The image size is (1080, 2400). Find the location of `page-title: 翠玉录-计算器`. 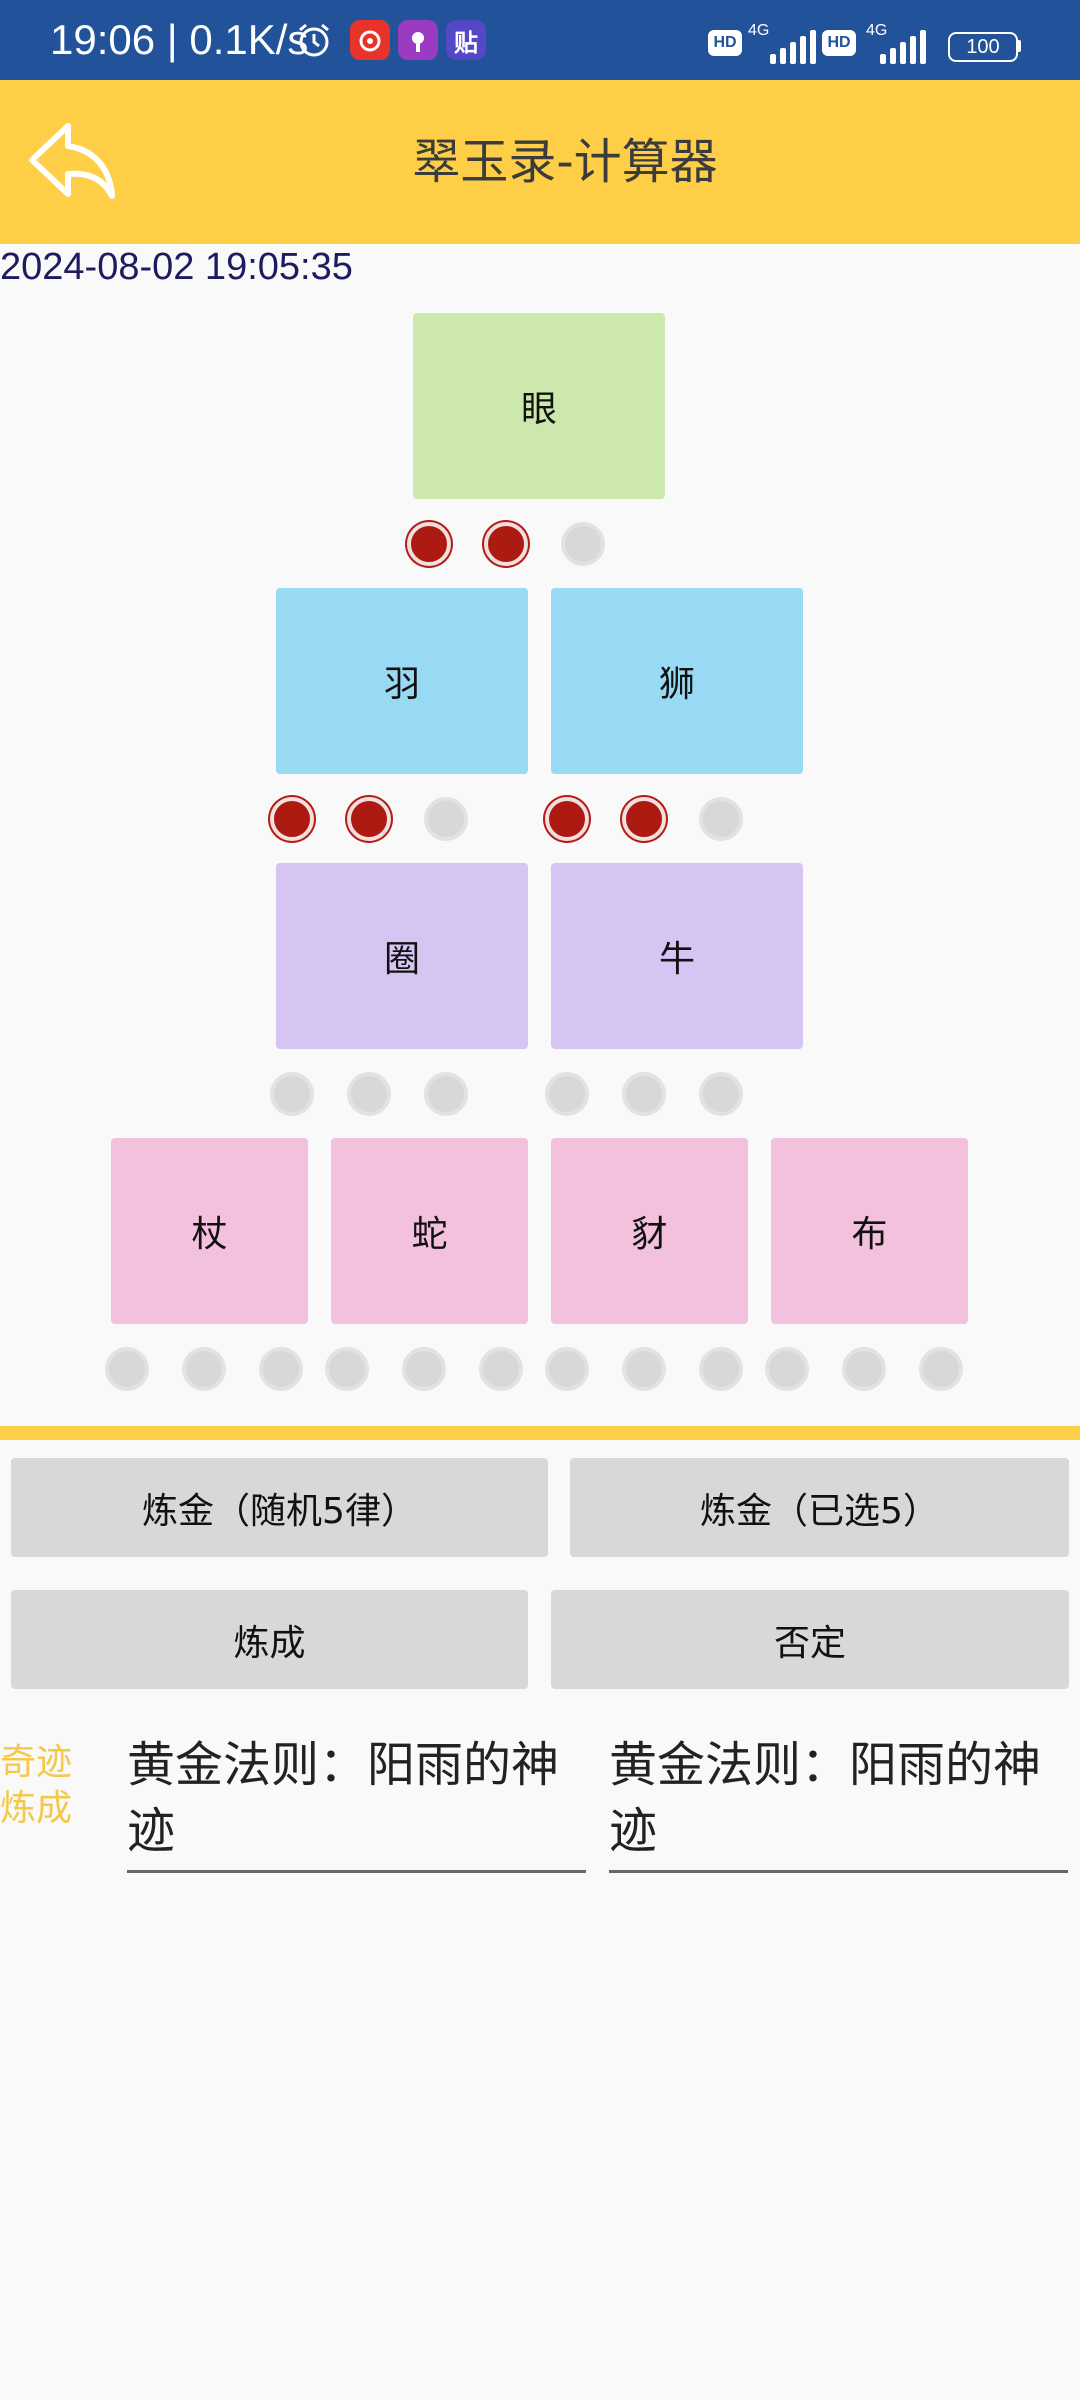

page-title: 翠玉录-计算器 is located at coordinates (565, 162).